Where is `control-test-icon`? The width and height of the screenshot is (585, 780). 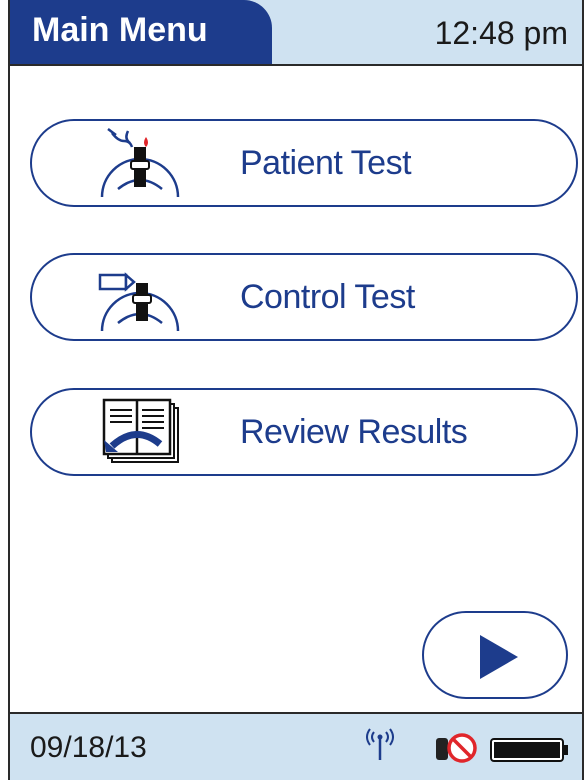
control-test-icon is located at coordinates (139, 302).